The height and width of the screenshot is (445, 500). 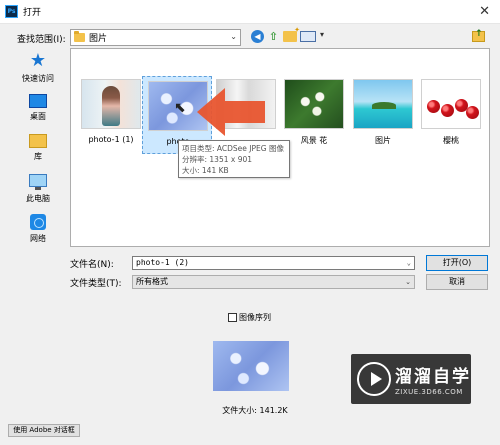 What do you see at coordinates (232, 317) in the screenshot?
I see `image-sequence-checkbox` at bounding box center [232, 317].